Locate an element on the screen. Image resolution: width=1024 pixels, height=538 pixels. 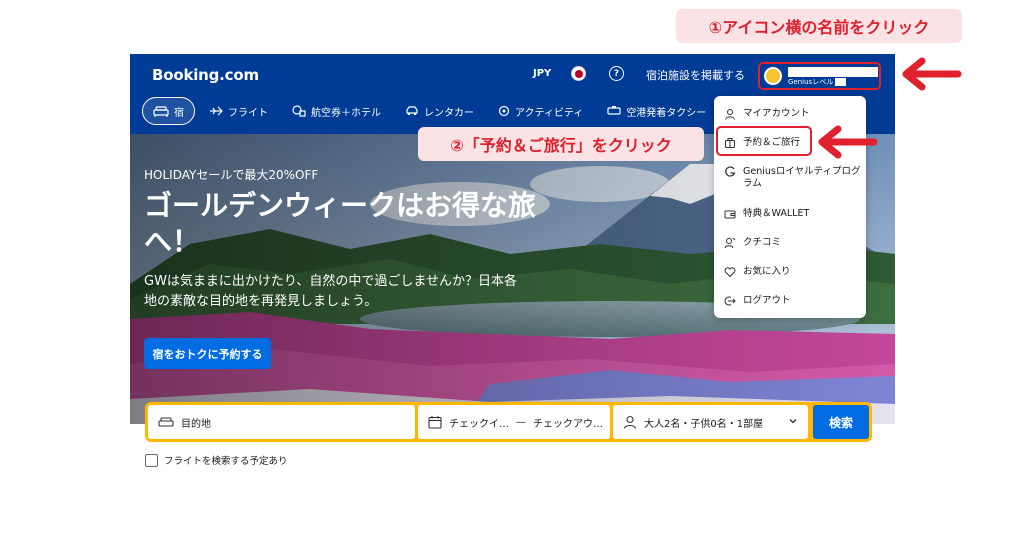
menu-item-label: マイアカウント is located at coordinates (776, 113).